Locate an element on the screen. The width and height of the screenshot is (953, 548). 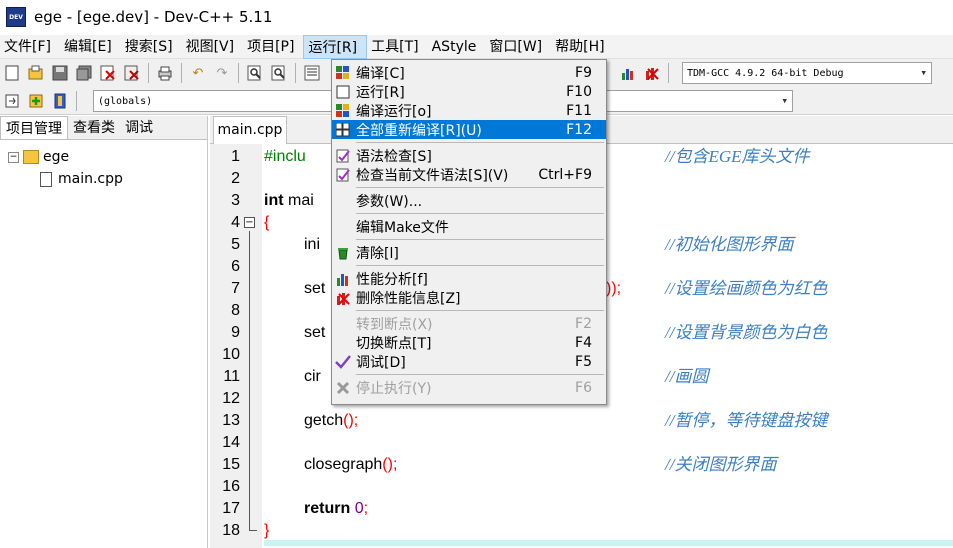
goto-icon is located at coordinates (12, 101).